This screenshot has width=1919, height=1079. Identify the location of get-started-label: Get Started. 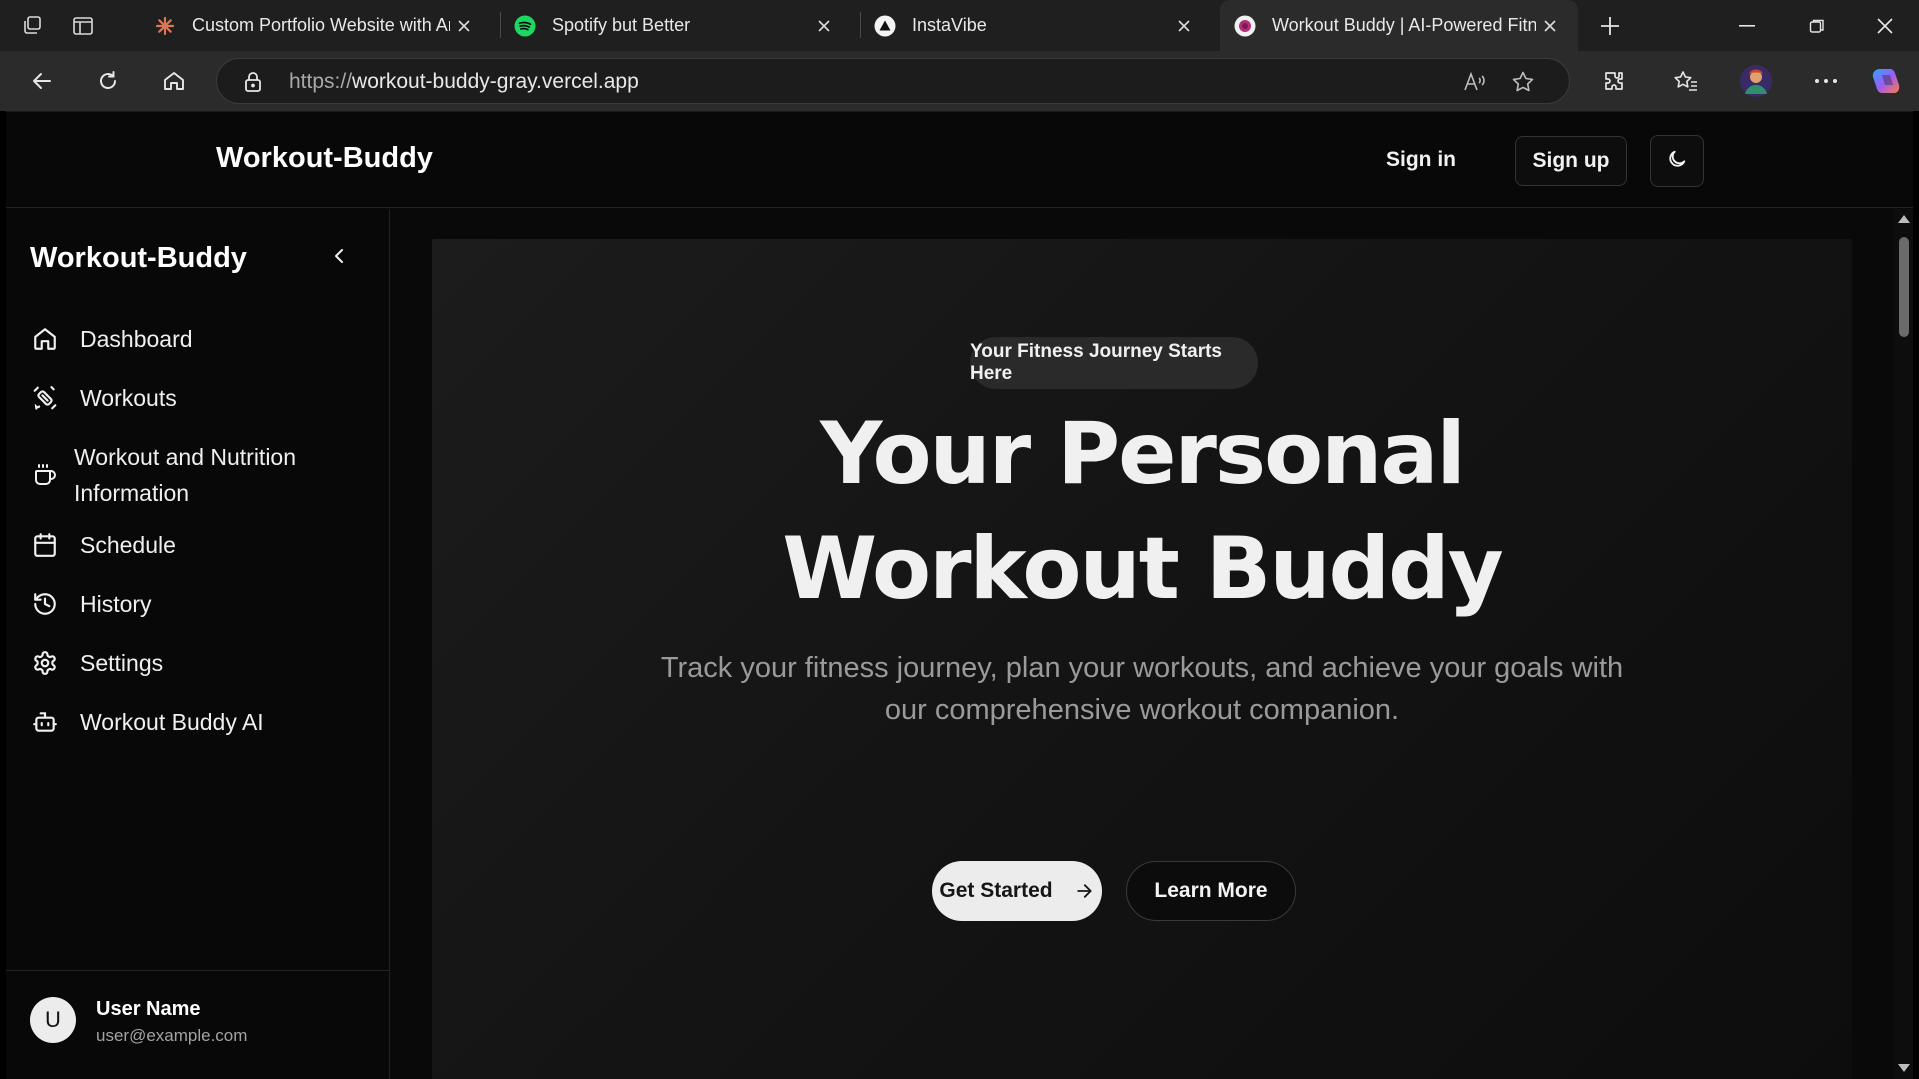
(996, 890).